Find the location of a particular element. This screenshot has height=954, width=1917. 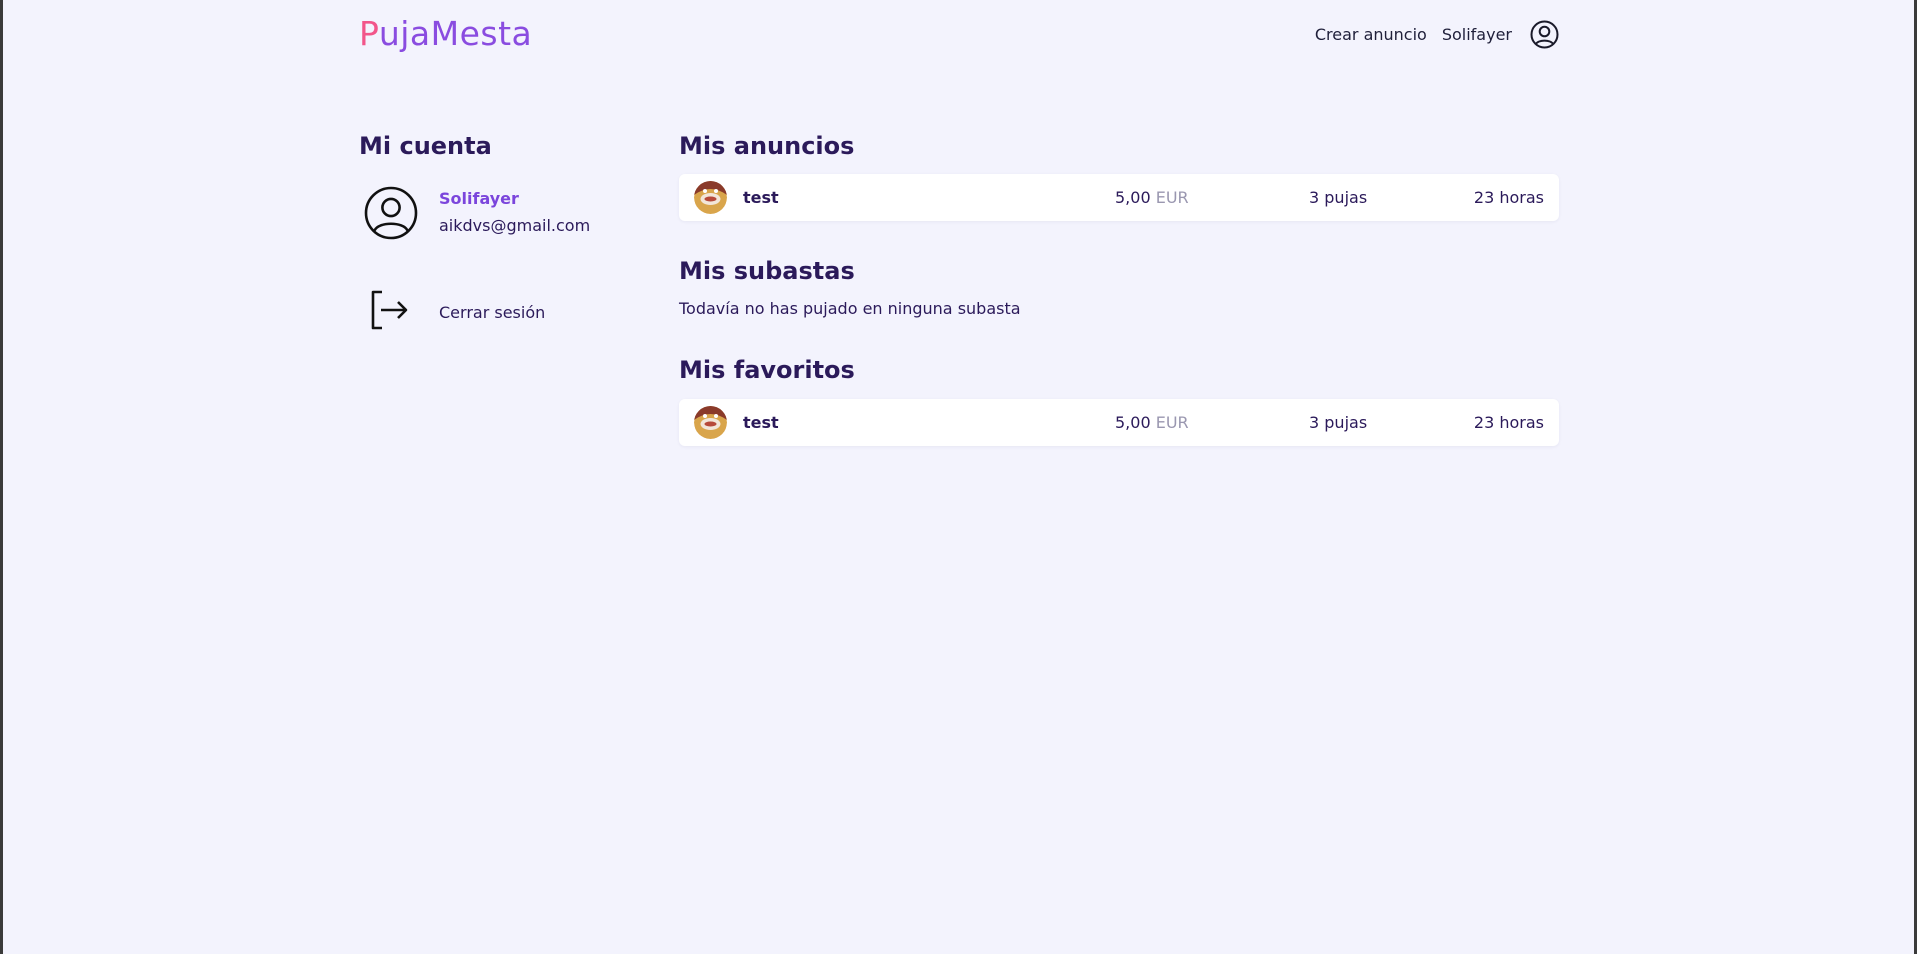

my-ads-title: Mis anuncios is located at coordinates (767, 146).